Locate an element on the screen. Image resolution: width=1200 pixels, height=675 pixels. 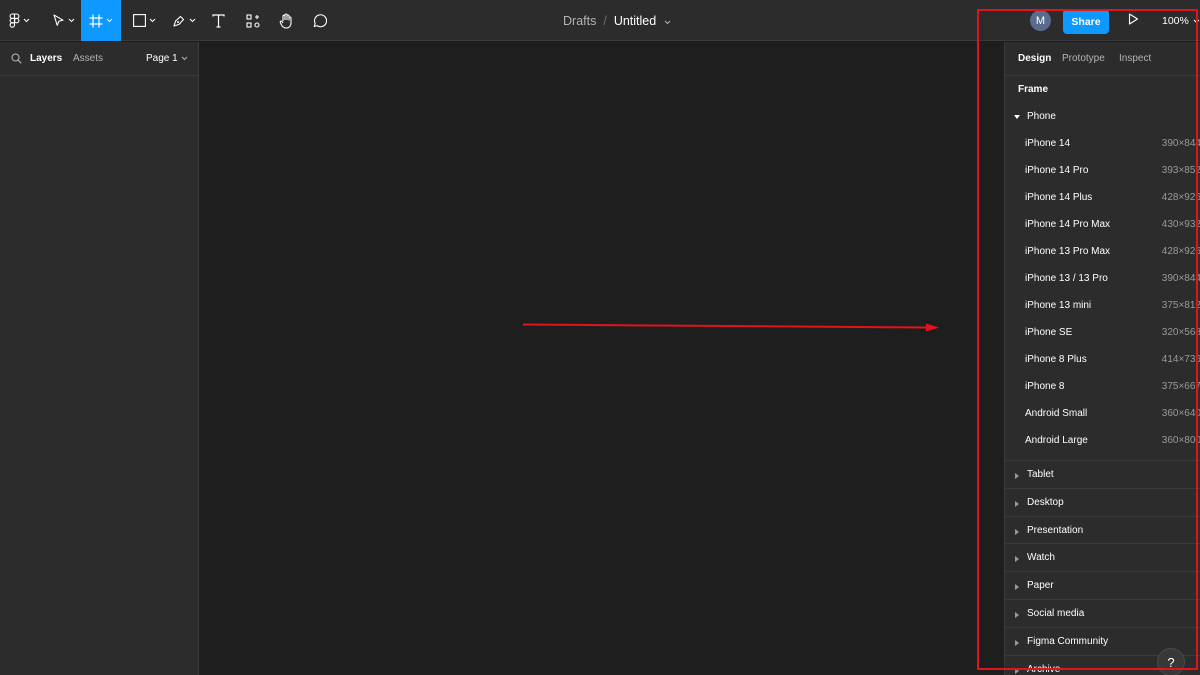
present-button is located at coordinates (1133, 21).